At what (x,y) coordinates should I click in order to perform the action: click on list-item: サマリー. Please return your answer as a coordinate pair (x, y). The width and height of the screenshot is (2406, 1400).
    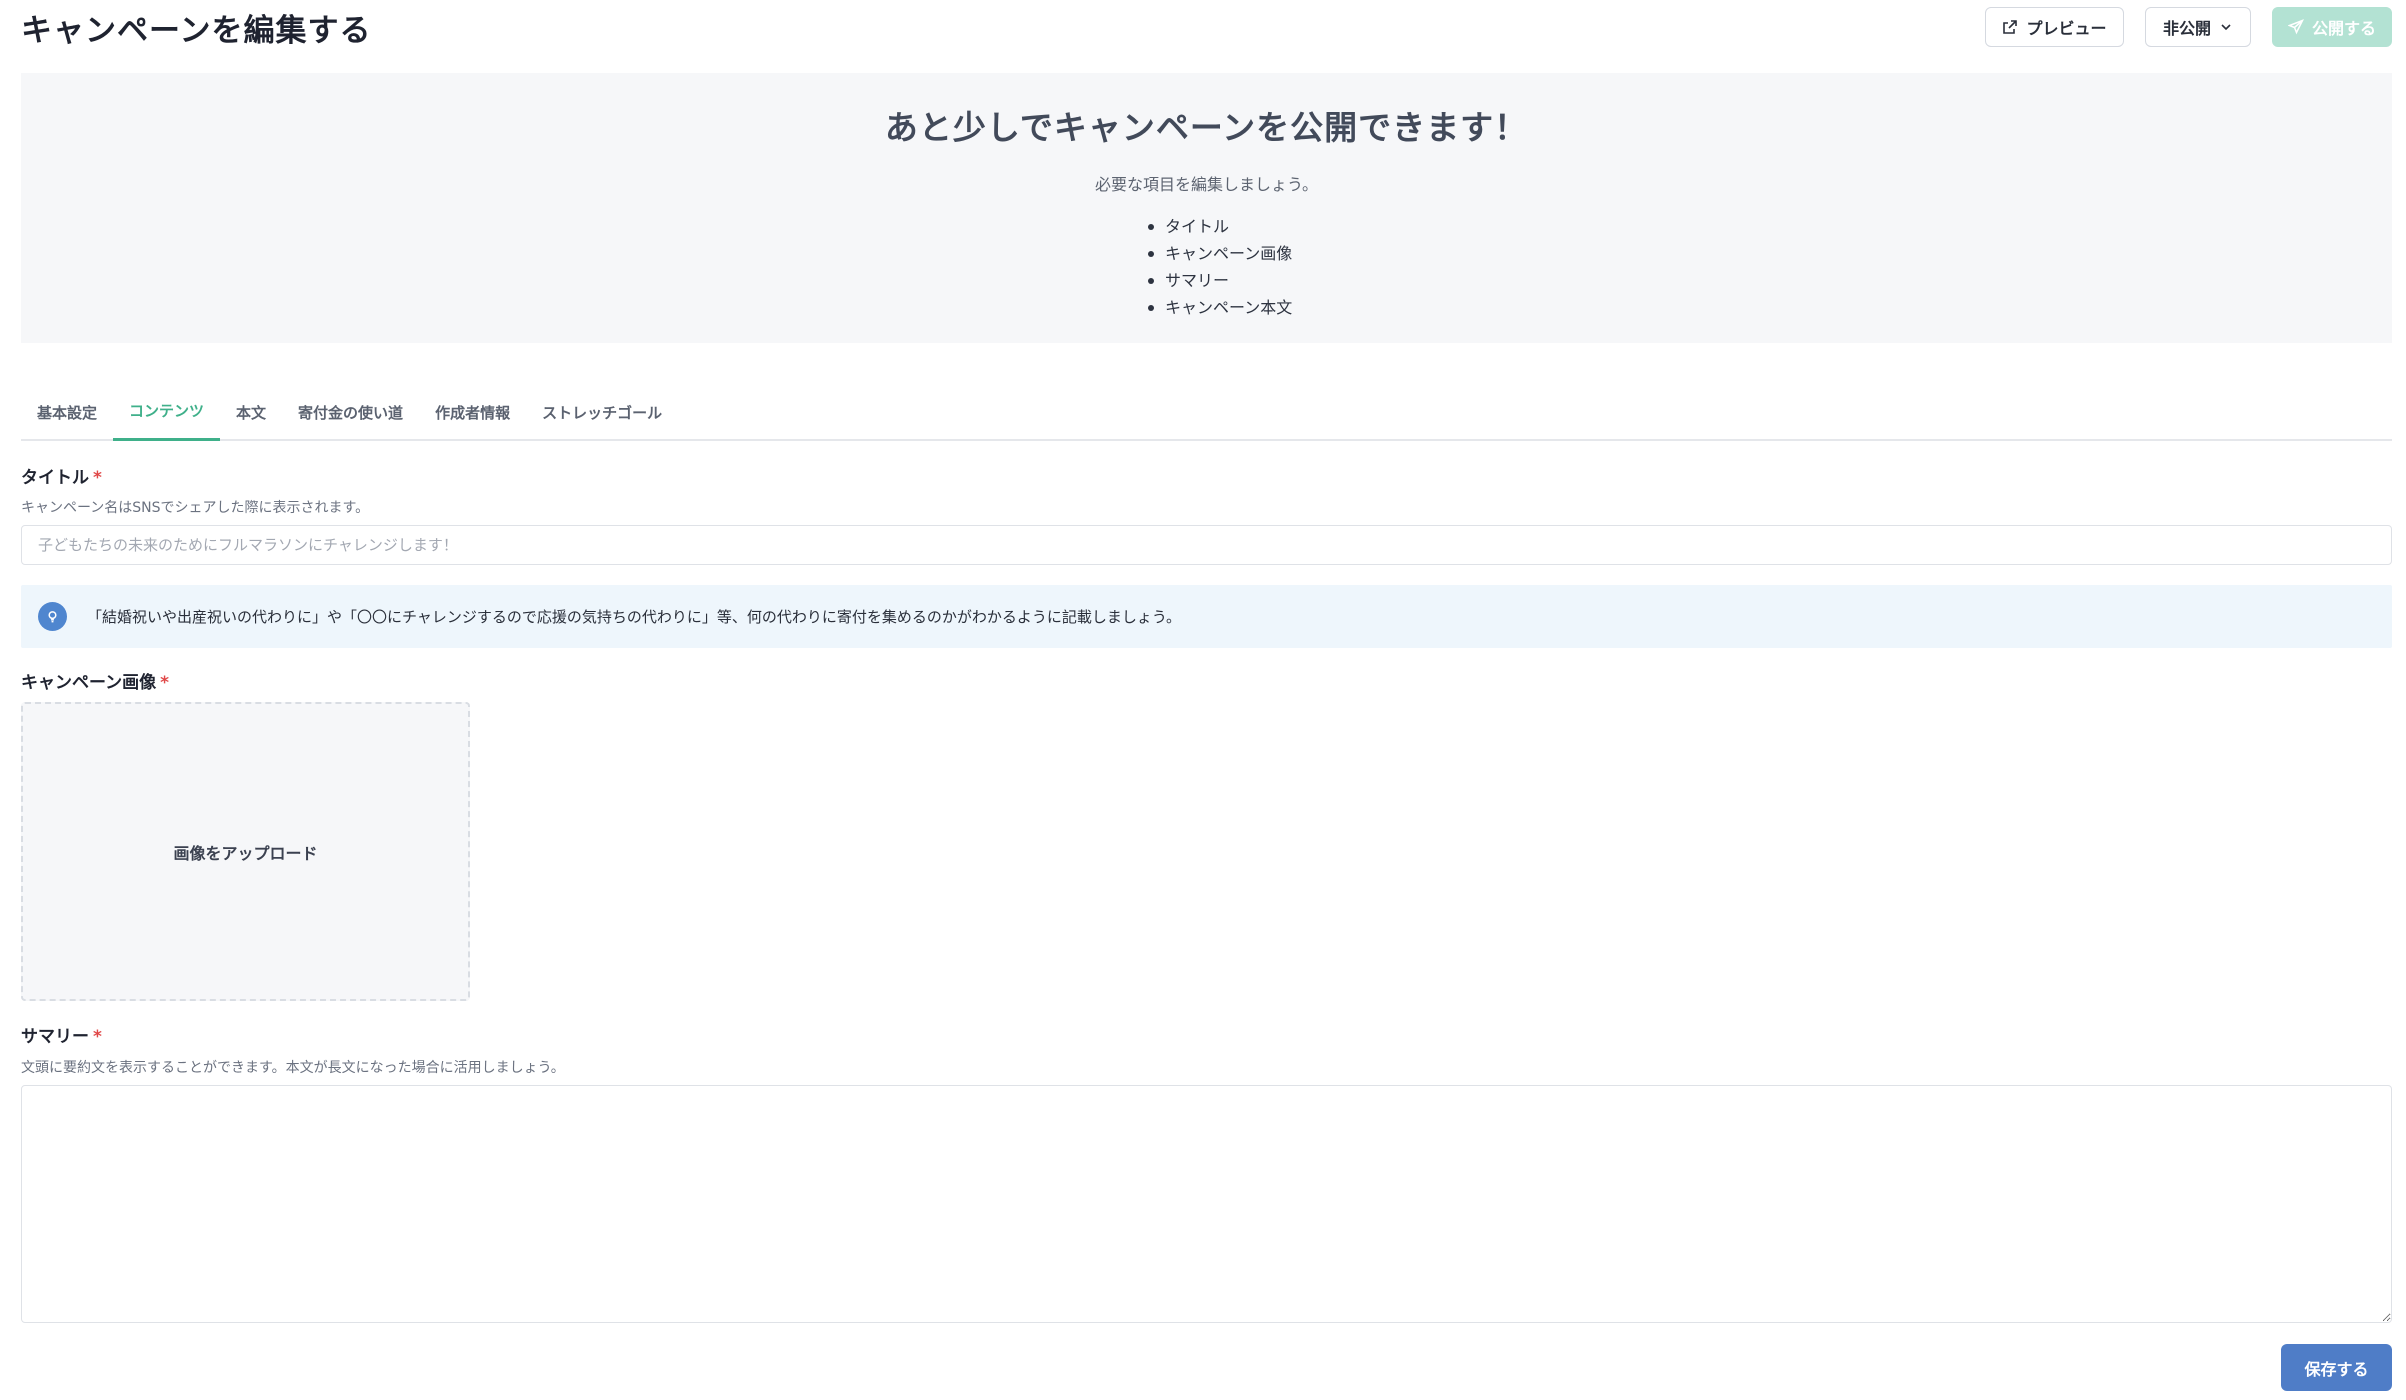
    Looking at the image, I should click on (1220, 280).